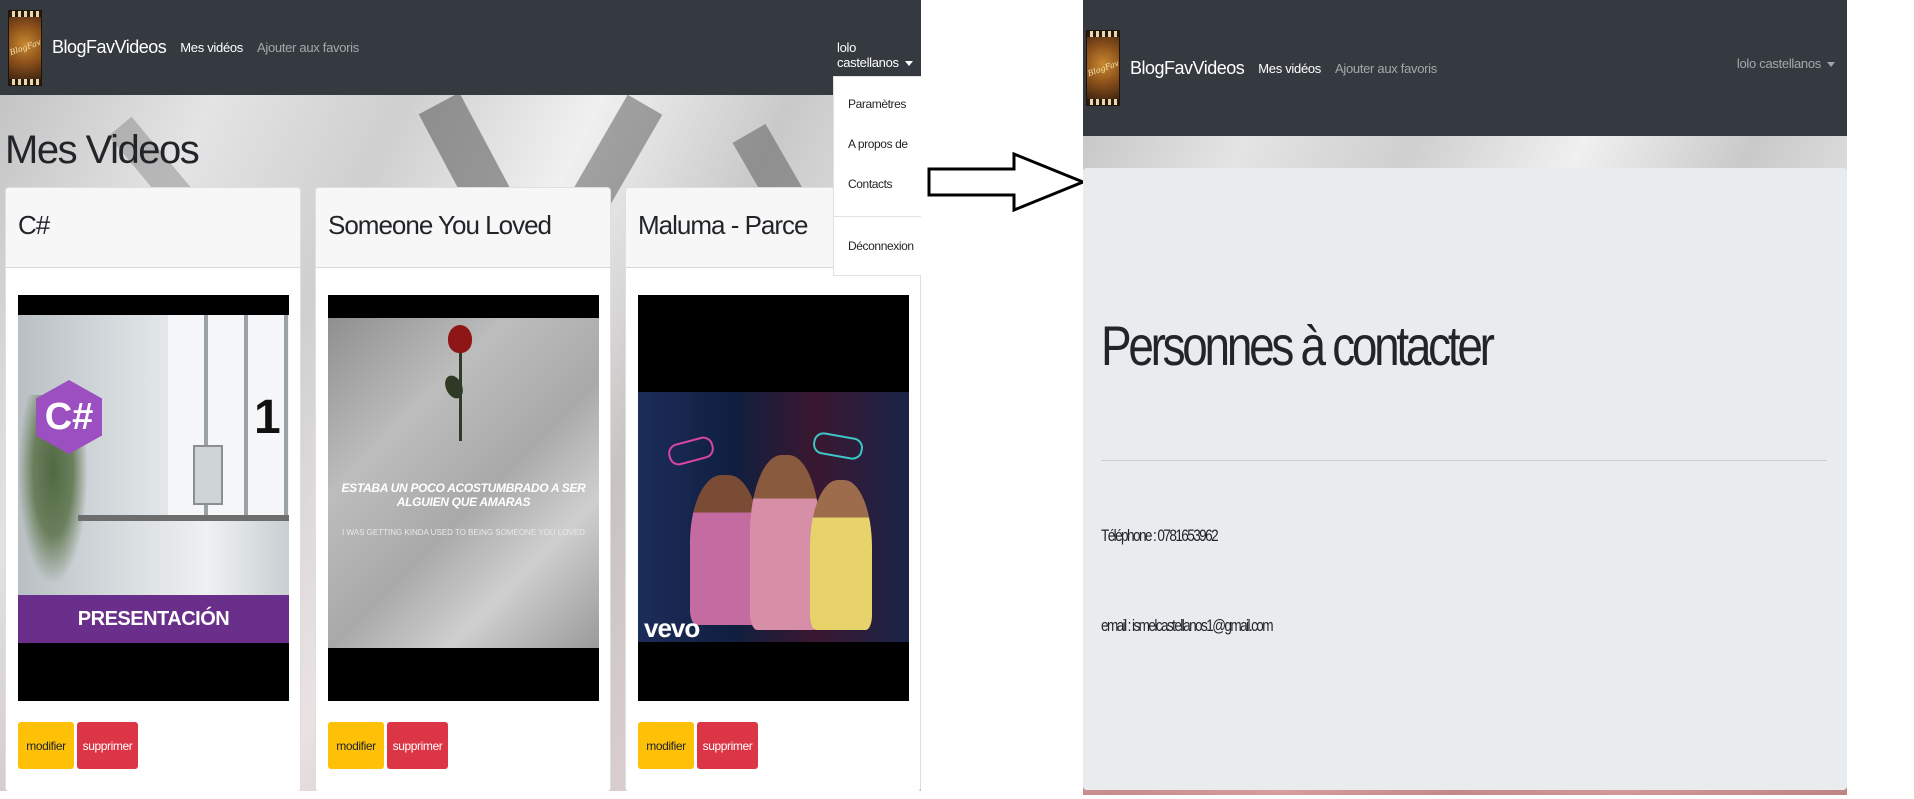 The width and height of the screenshot is (1914, 799). What do you see at coordinates (1298, 345) in the screenshot?
I see `jumbotron-title: Personnes à contacter` at bounding box center [1298, 345].